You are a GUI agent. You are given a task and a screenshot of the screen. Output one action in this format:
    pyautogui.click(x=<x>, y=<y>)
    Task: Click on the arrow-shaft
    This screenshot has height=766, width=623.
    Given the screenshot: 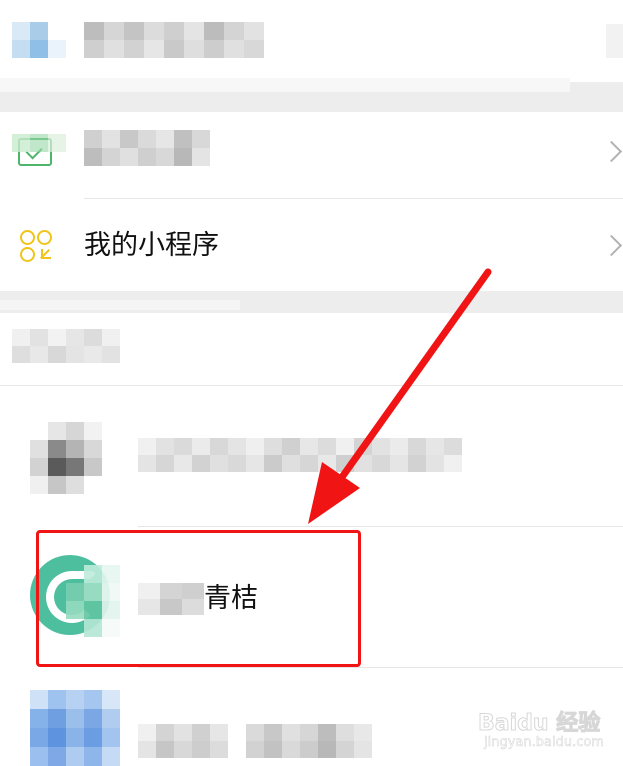 What is the action you would take?
    pyautogui.click(x=409, y=383)
    